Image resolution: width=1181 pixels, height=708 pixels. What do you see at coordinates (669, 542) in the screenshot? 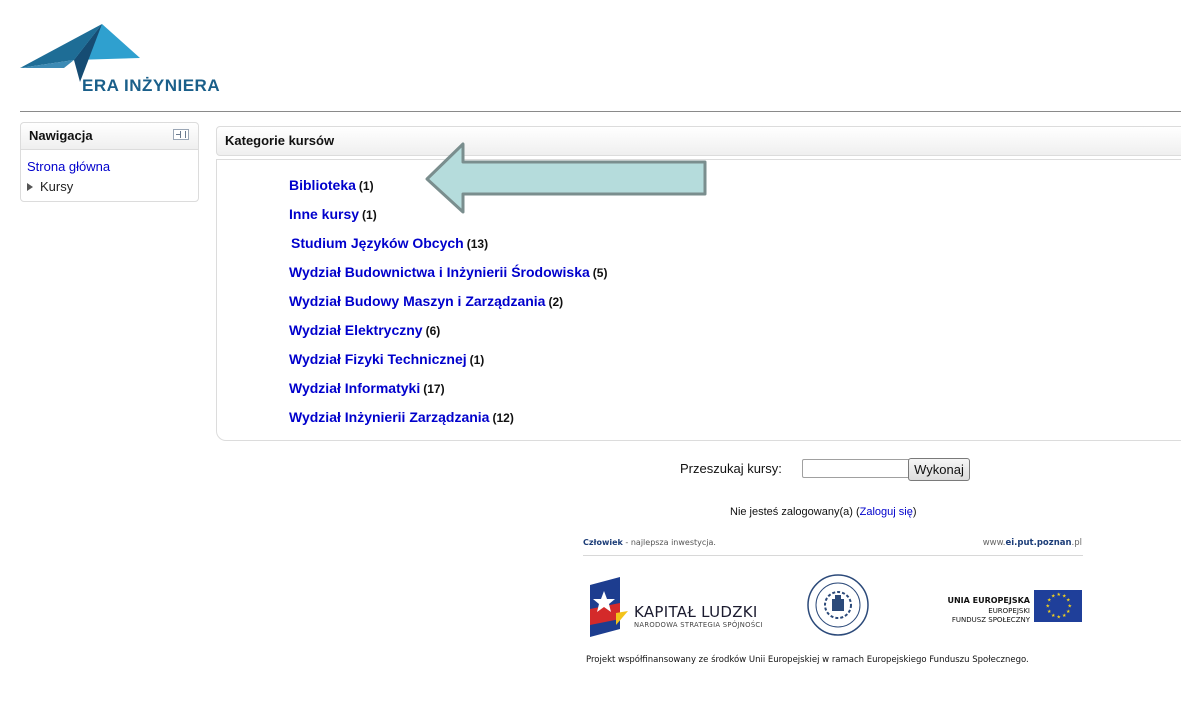
I see `banner-slogan-rest: - najlepsza inwestycja.` at bounding box center [669, 542].